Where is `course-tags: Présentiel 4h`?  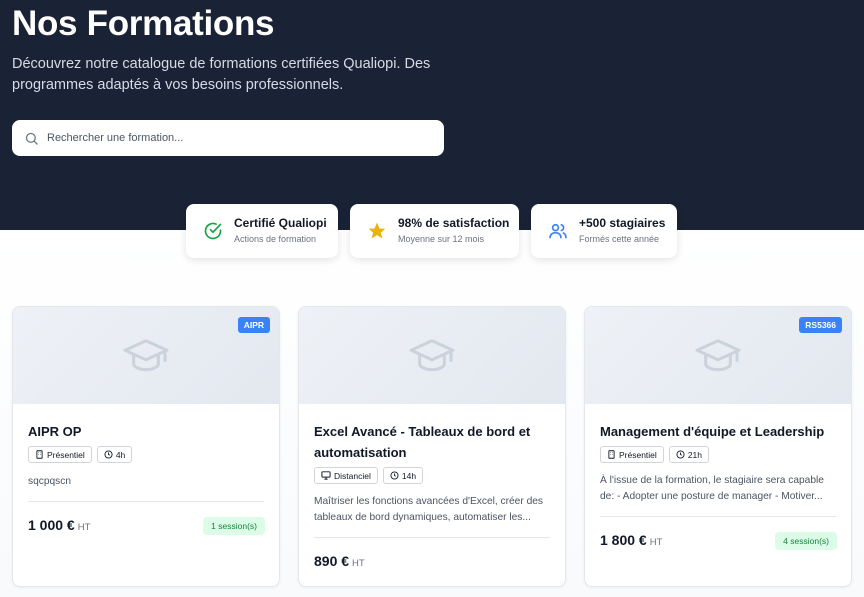
course-tags: Présentiel 4h is located at coordinates (80, 454).